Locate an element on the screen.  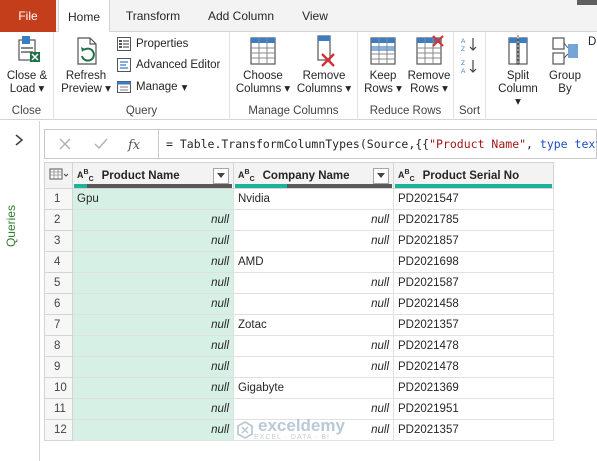
ribbon-tabs: File Home Transform Add Column View is located at coordinates (298, 16).